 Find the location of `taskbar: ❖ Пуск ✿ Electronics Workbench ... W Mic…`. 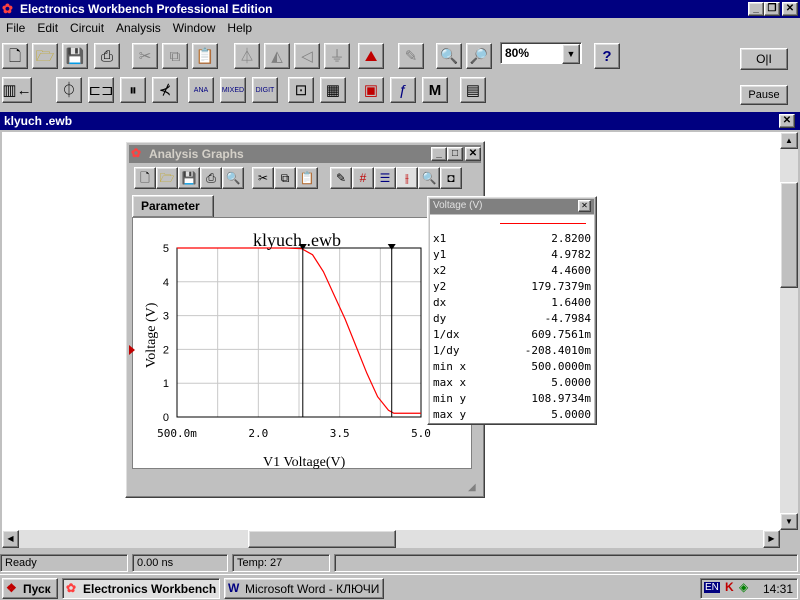

taskbar: ❖ Пуск ✿ Electronics Workbench ... W Mic… is located at coordinates (400, 587).